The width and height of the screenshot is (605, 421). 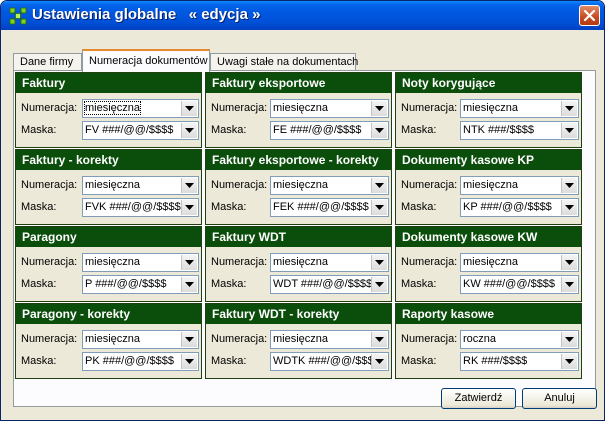 What do you see at coordinates (47, 62) in the screenshot?
I see `tab-dane-firmy: Dane firmy` at bounding box center [47, 62].